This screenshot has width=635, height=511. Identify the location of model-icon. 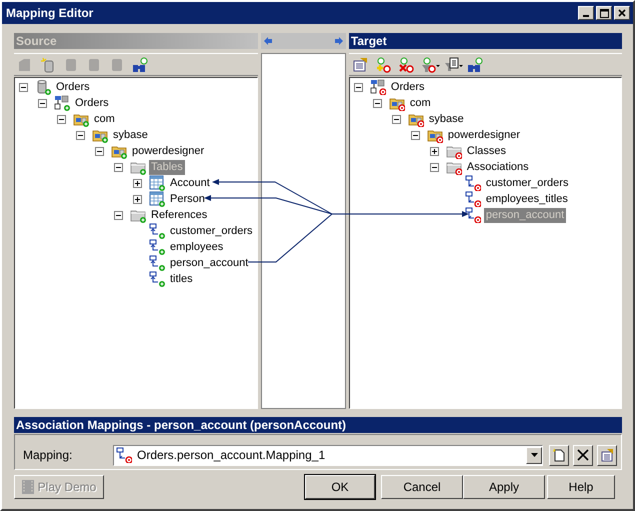
(62, 103).